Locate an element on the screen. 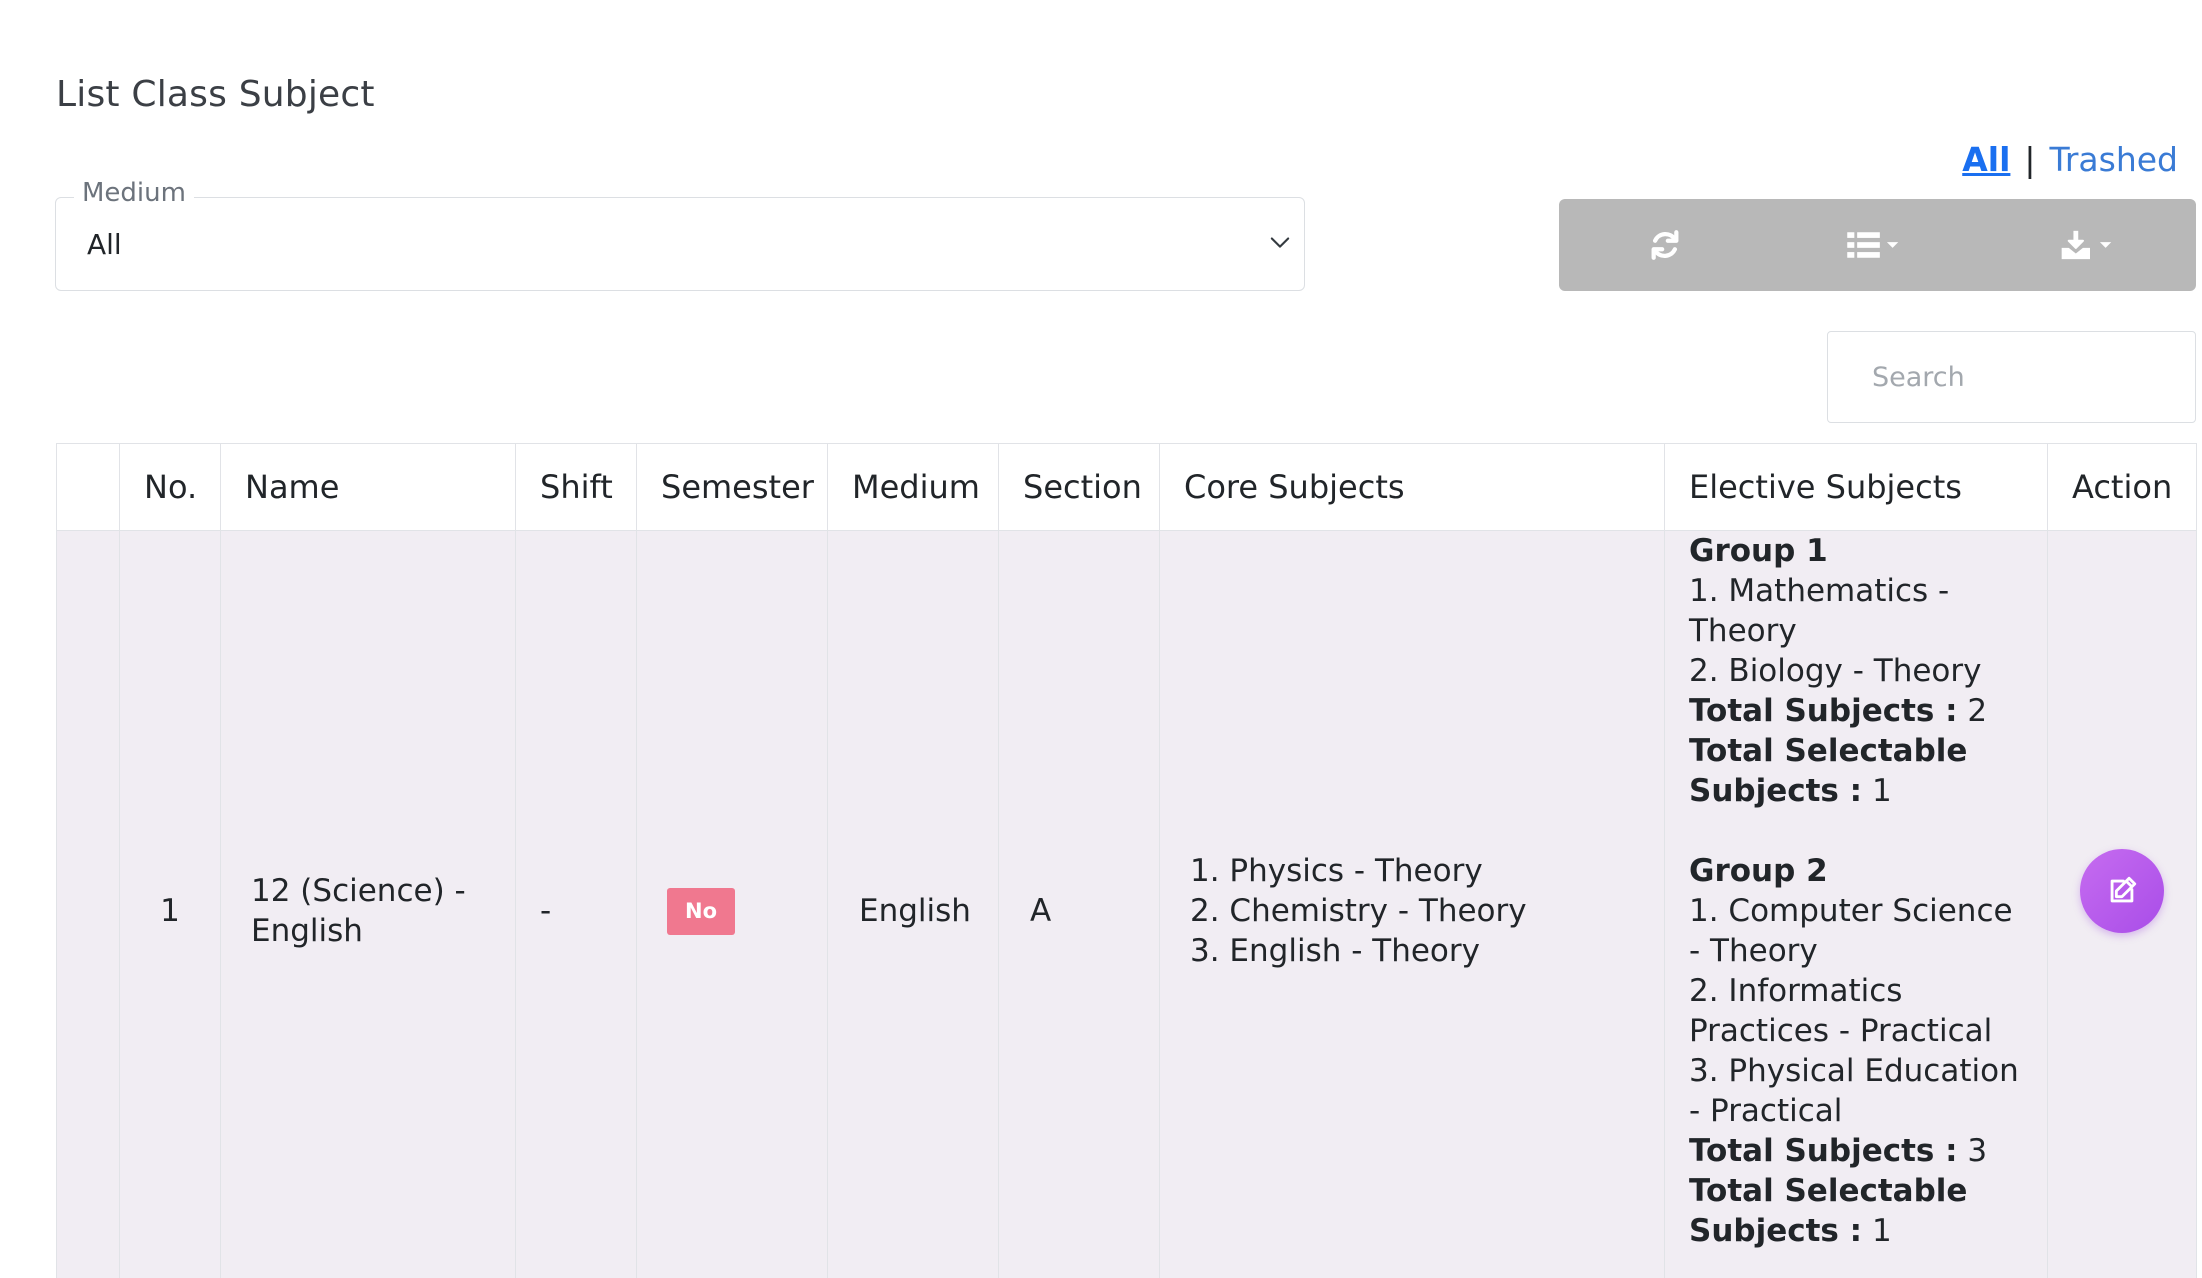  row-action is located at coordinates (2122, 904).